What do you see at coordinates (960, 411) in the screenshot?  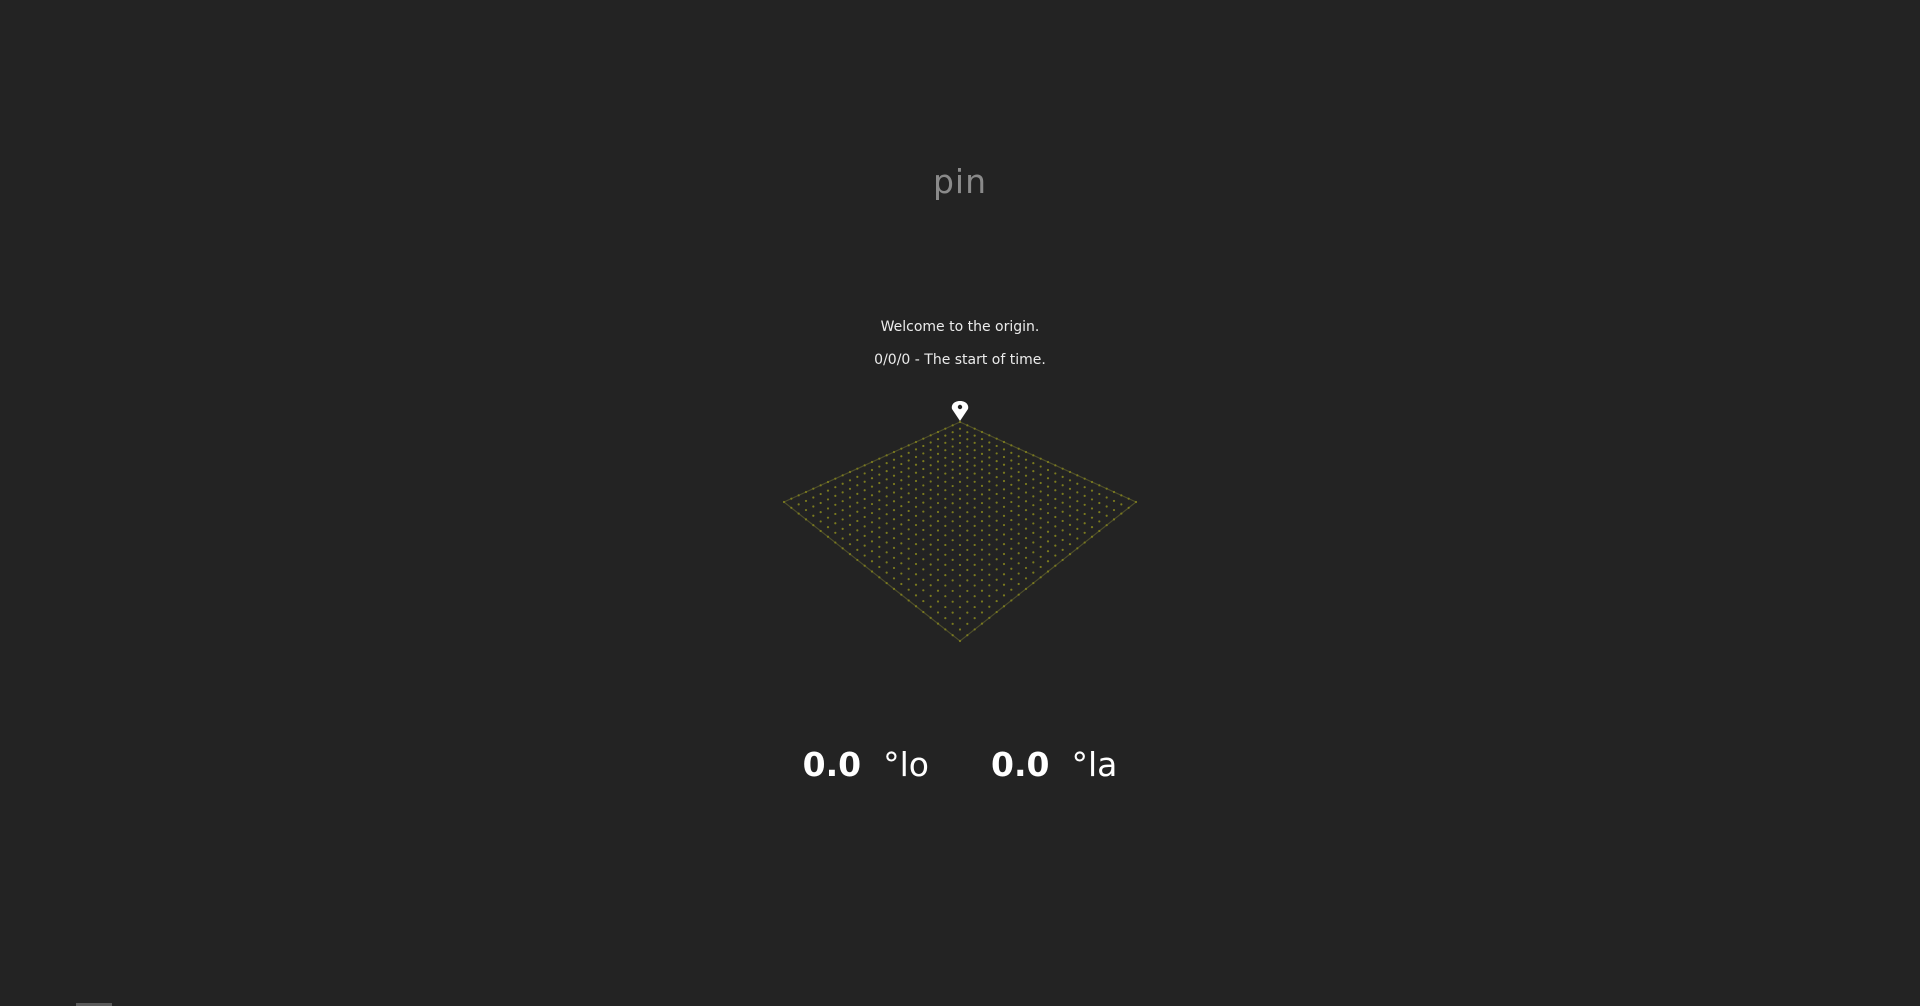 I see `map-pin-icon` at bounding box center [960, 411].